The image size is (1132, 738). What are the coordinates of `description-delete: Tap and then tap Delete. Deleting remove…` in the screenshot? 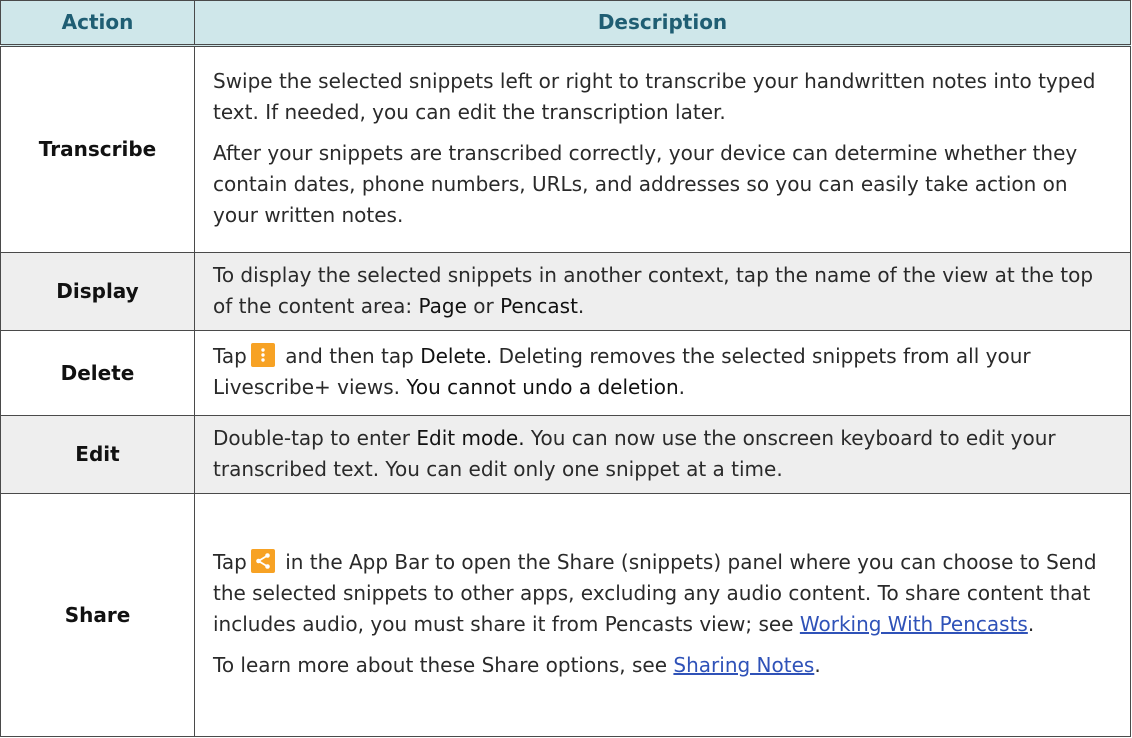 It's located at (662, 373).